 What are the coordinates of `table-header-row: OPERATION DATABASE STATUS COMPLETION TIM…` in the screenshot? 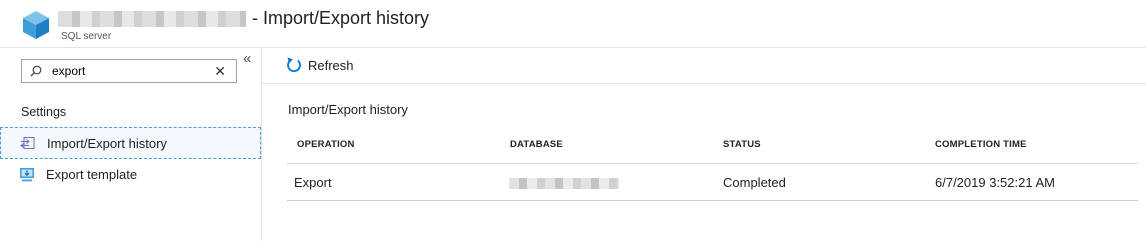 It's located at (712, 145).